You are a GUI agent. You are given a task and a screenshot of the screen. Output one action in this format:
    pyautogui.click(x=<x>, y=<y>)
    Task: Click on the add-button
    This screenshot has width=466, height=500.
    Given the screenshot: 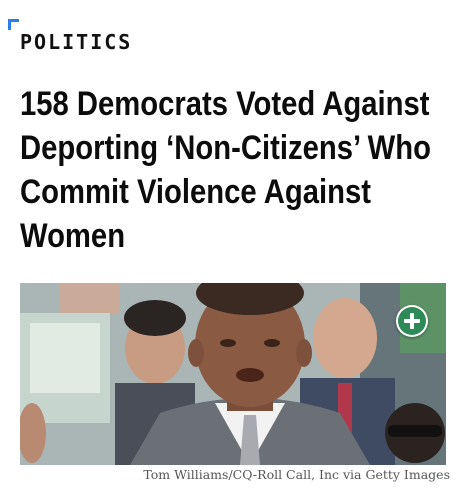 What is the action you would take?
    pyautogui.click(x=412, y=321)
    